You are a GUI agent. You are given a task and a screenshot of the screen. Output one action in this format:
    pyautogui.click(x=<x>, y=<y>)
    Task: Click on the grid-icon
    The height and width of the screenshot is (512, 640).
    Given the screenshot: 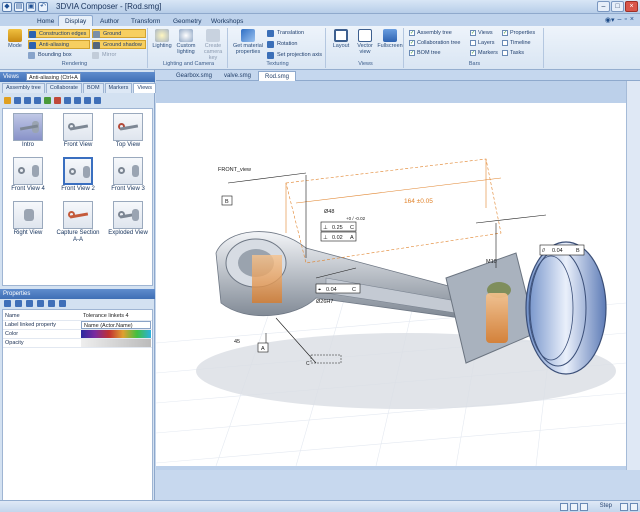 What is the action you would take?
    pyautogui.click(x=51, y=303)
    